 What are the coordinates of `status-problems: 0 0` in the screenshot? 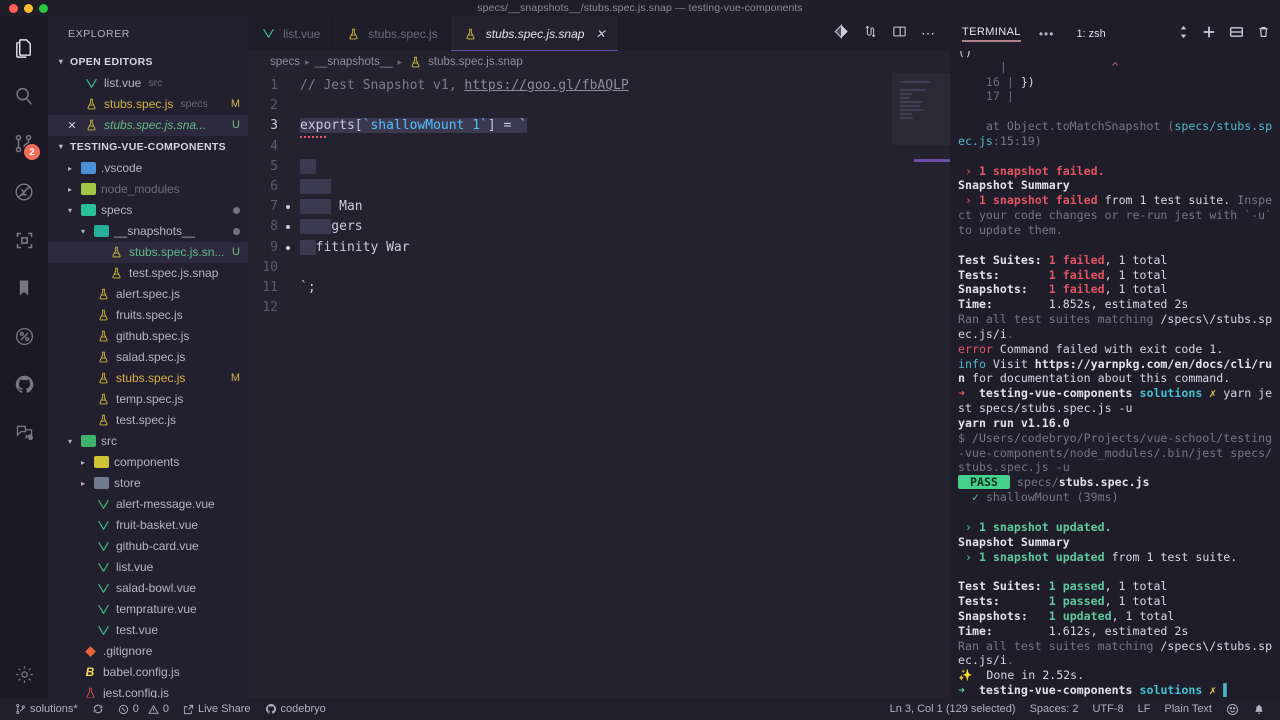 It's located at (143, 709).